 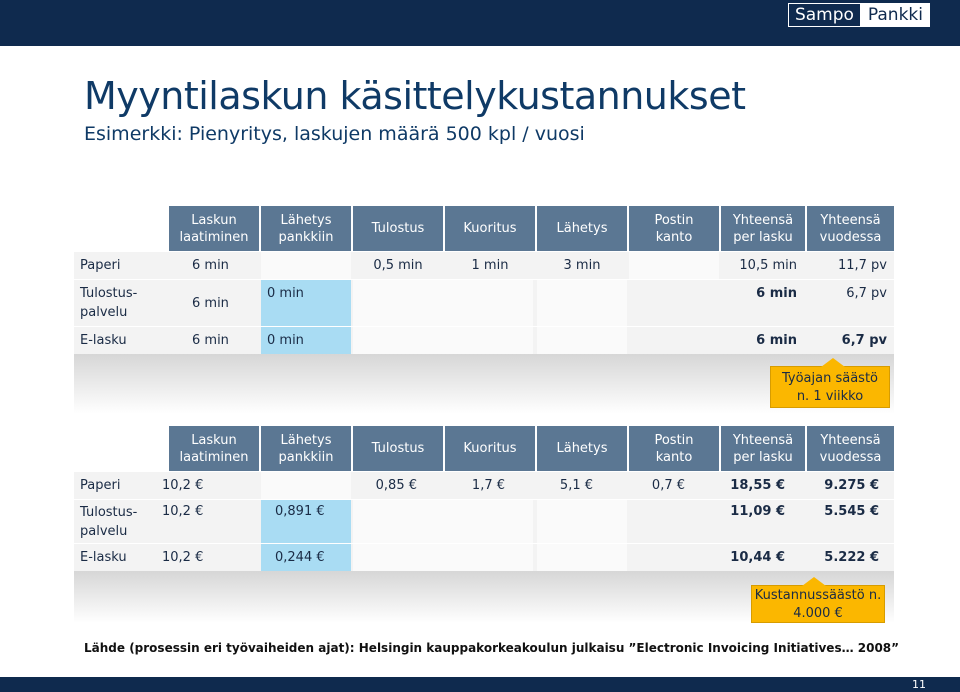 I want to click on cell-lahetys: 3 min, so click(x=582, y=265).